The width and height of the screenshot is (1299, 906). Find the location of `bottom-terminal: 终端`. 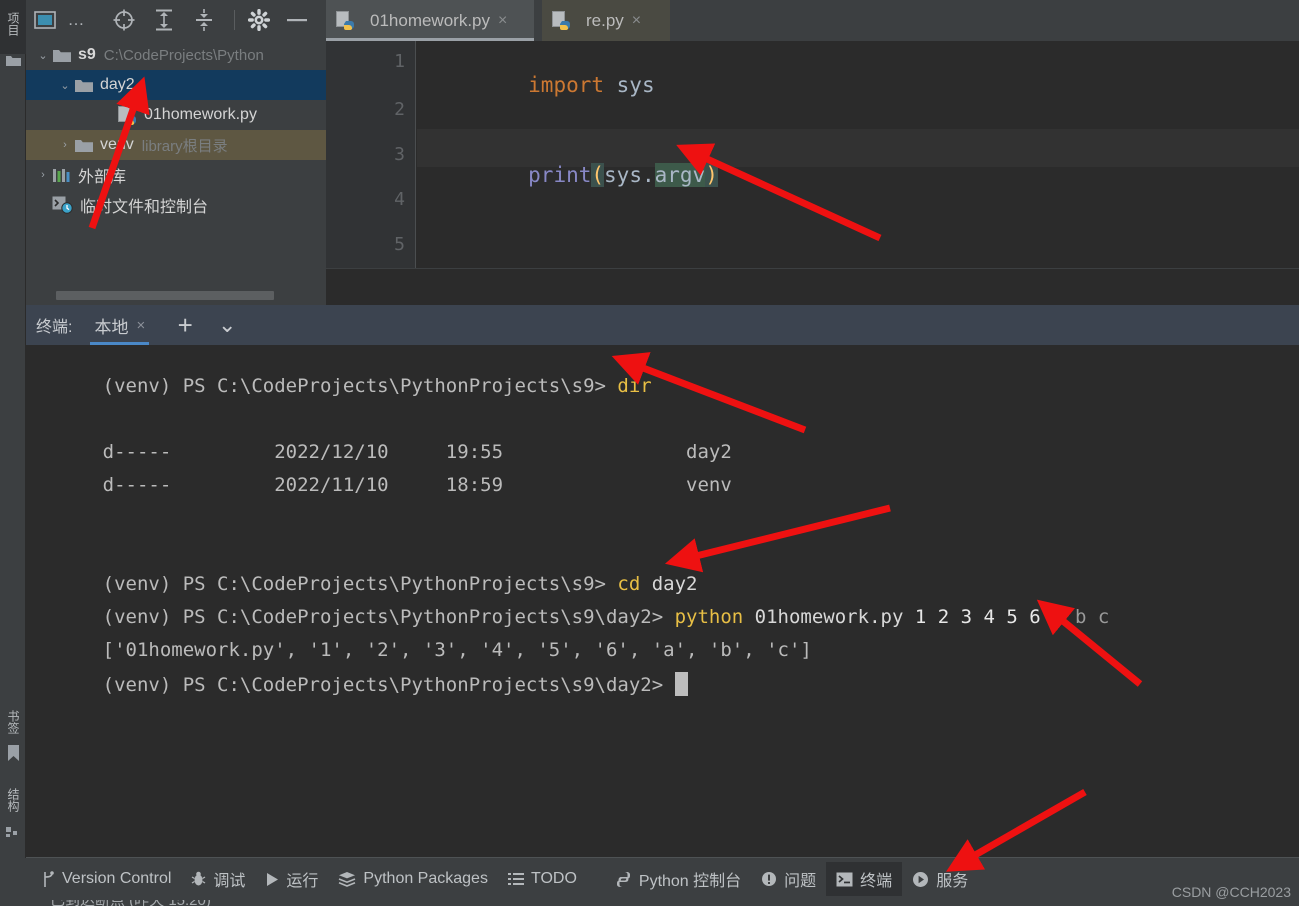

bottom-terminal: 终端 is located at coordinates (864, 879).